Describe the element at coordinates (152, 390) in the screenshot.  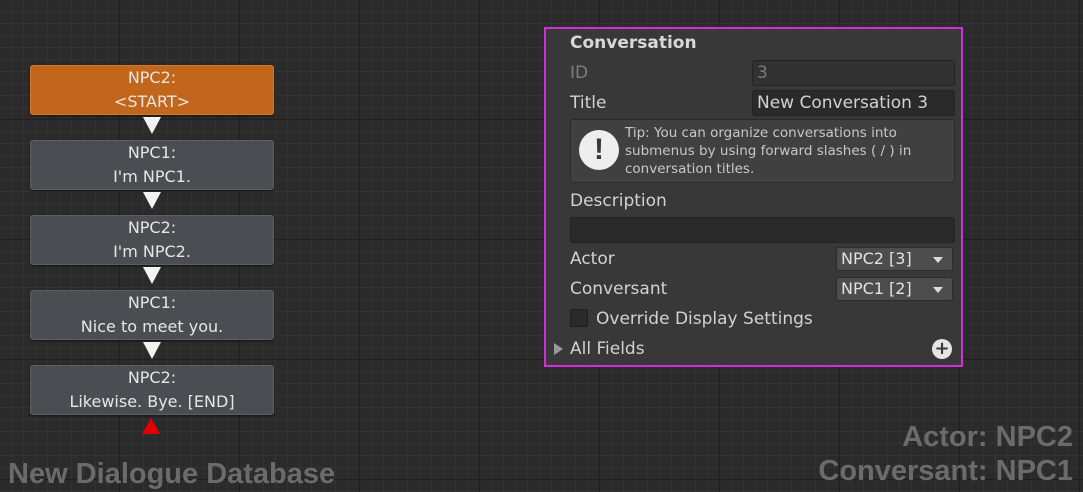
I see `dialogue-node-end: NPC2: Likewise. Bye. [END]` at that location.